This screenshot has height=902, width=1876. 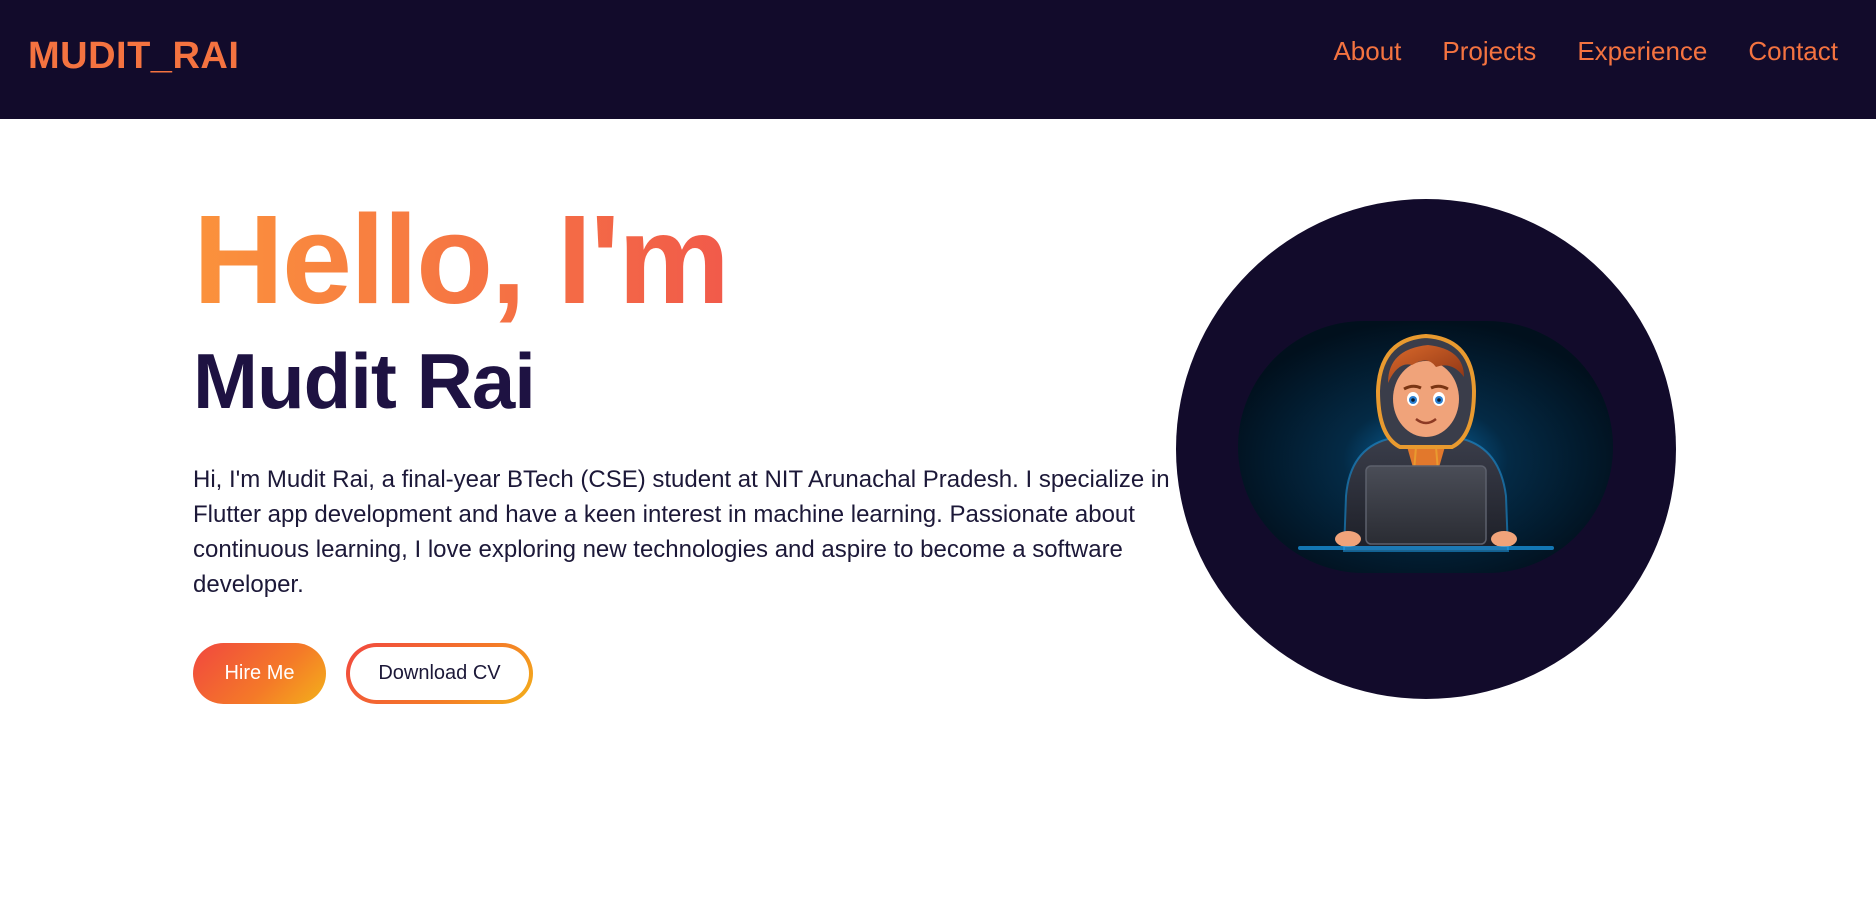 I want to click on hero-name: Mudit Rai, so click(x=364, y=381).